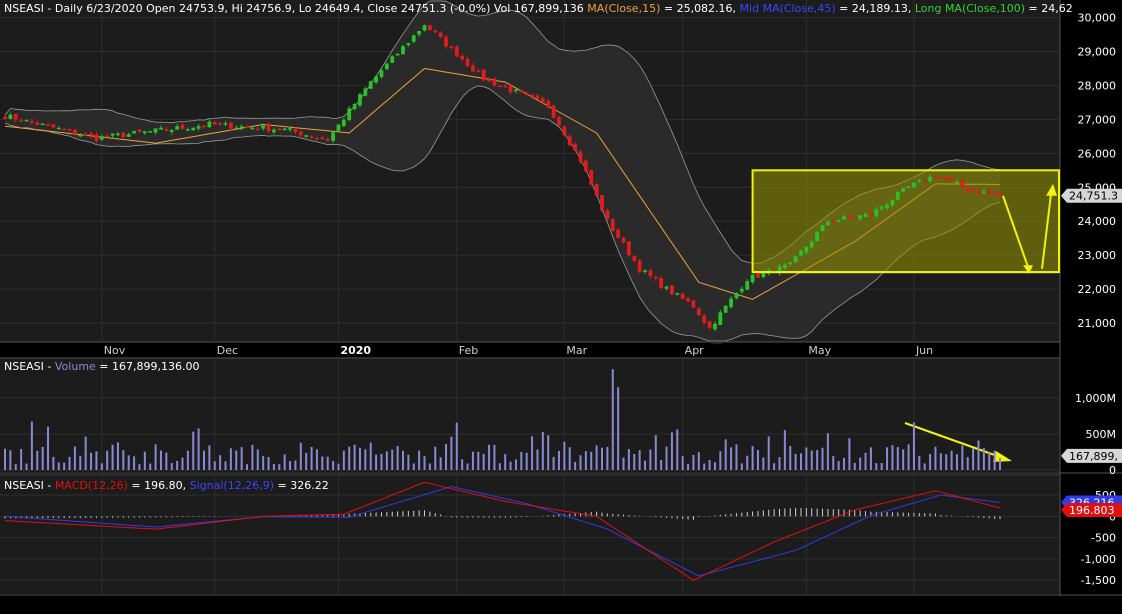  I want to click on x-tick-label: Jun, so click(924, 350).